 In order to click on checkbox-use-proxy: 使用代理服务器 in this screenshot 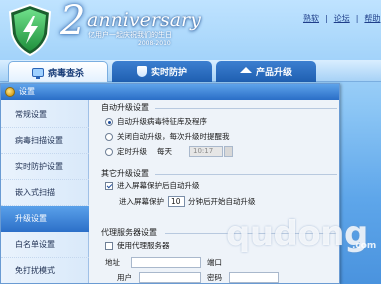, I will do `click(137, 246)`.